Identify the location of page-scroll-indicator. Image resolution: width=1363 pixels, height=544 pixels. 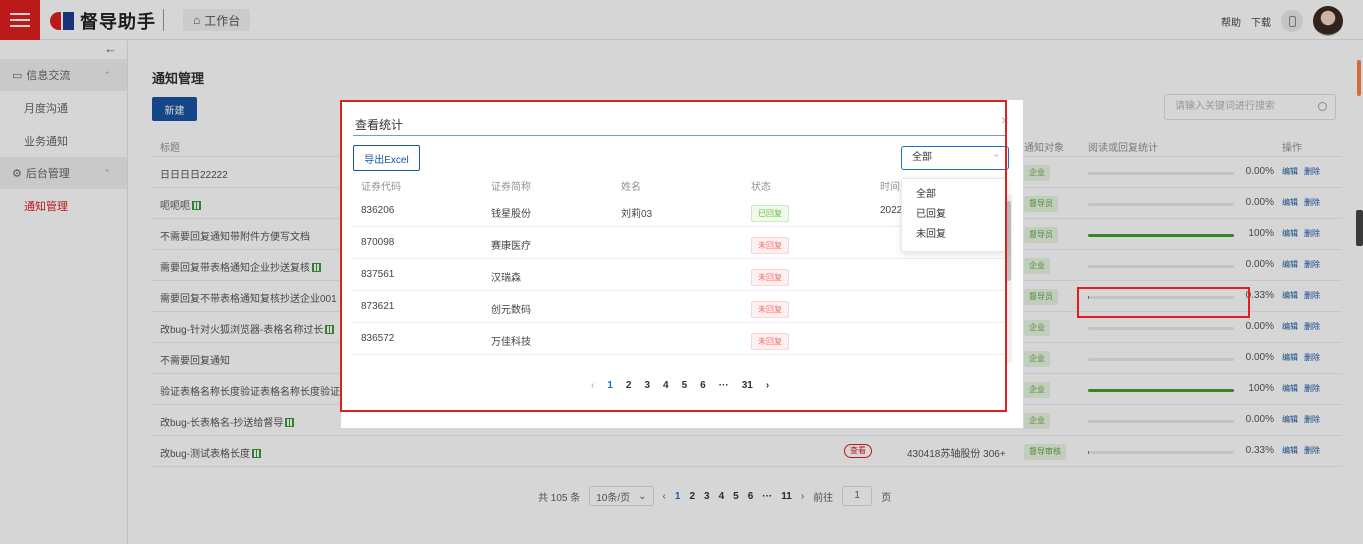
(1359, 78).